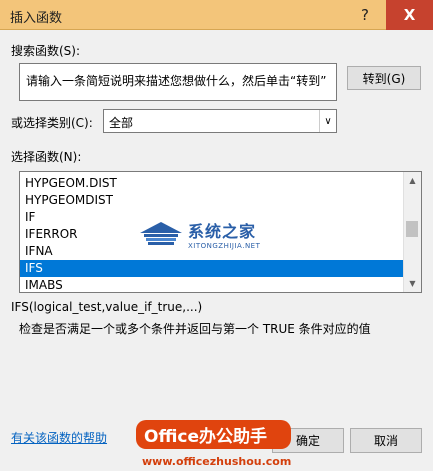 The width and height of the screenshot is (433, 471). Describe the element at coordinates (107, 307) in the screenshot. I see `function-signature: IFS(logical_test,value_if_true,...)` at that location.